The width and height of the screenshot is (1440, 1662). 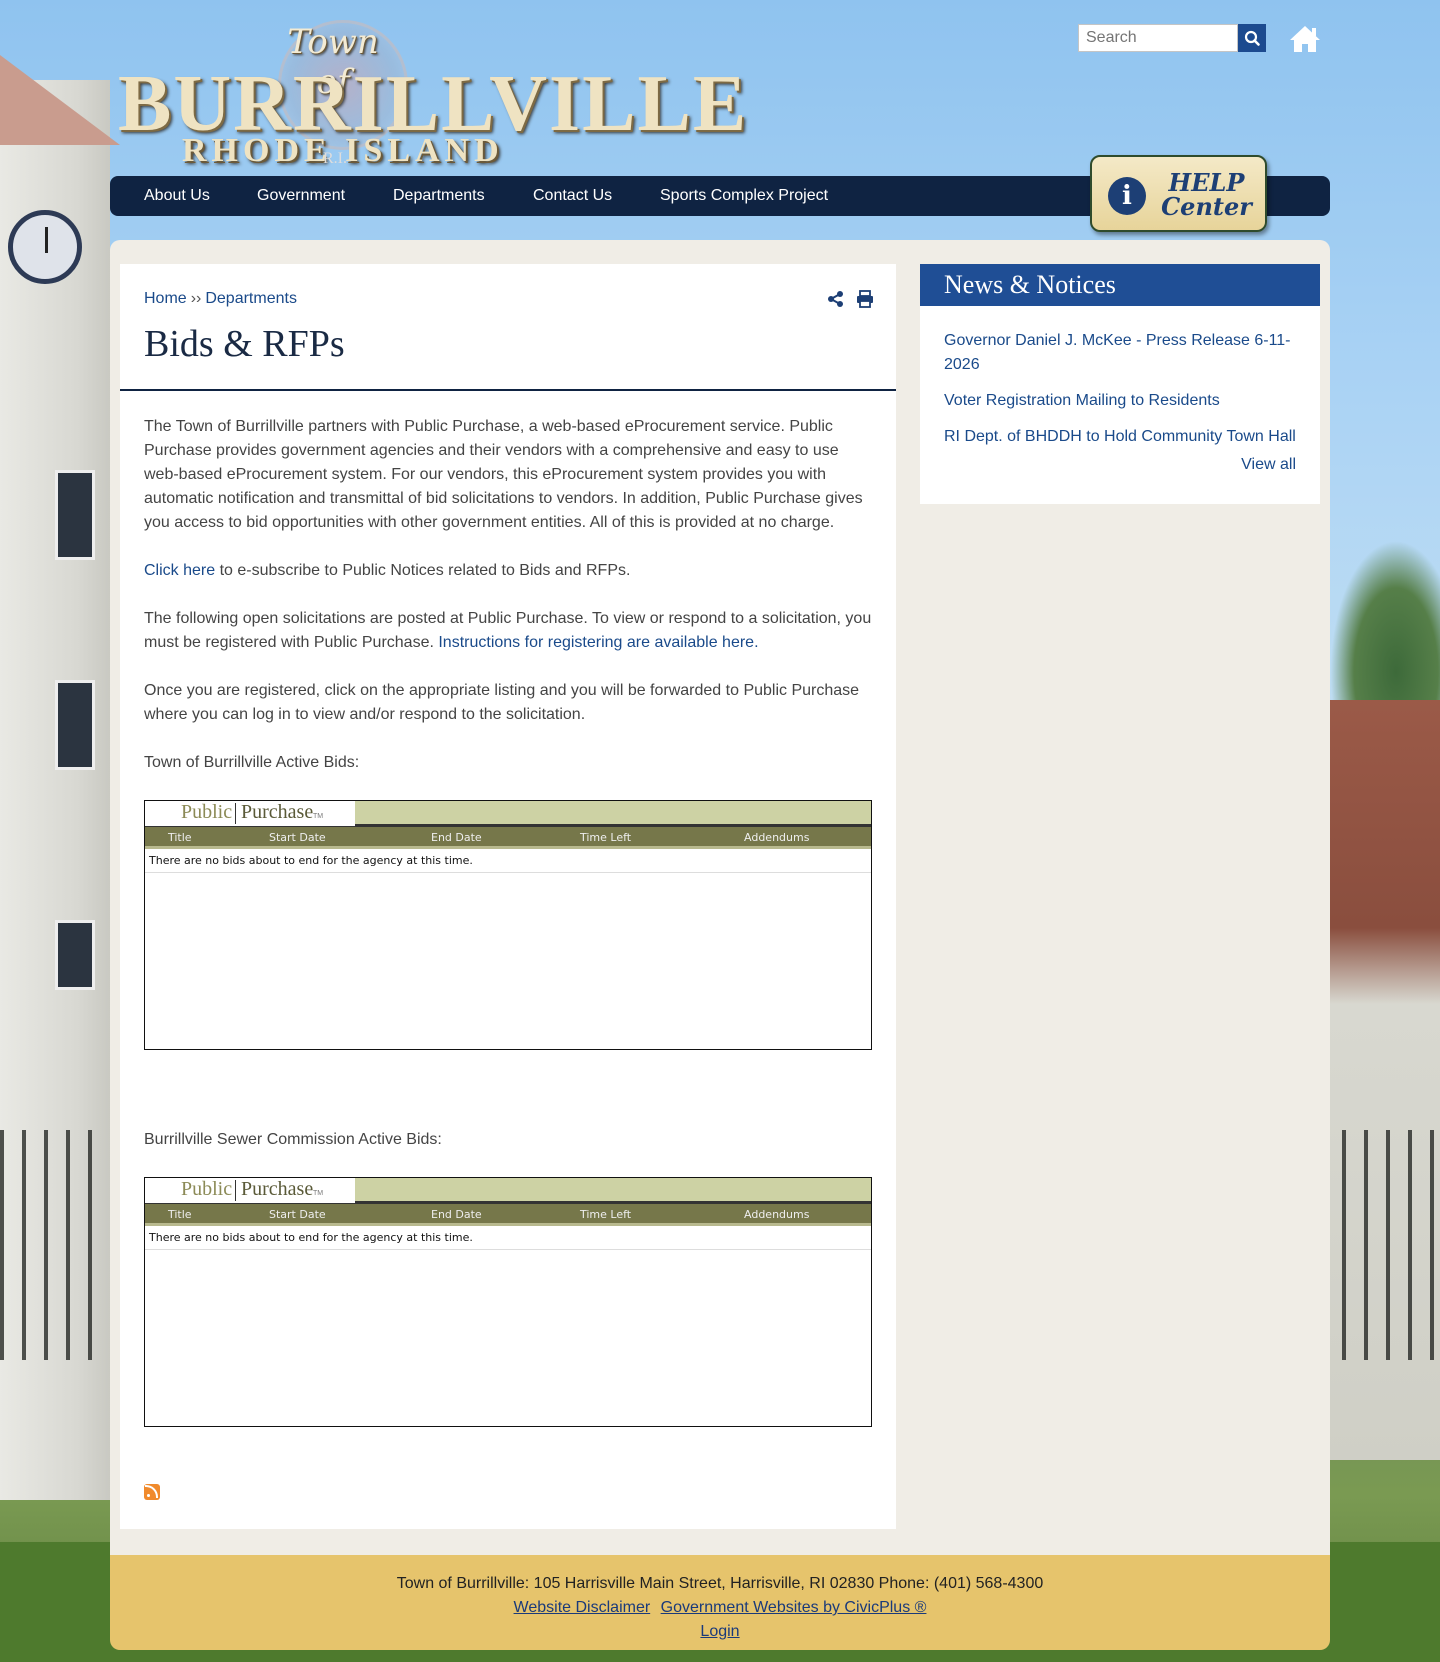 I want to click on help-center-button: i HELP Center, so click(x=1178, y=193).